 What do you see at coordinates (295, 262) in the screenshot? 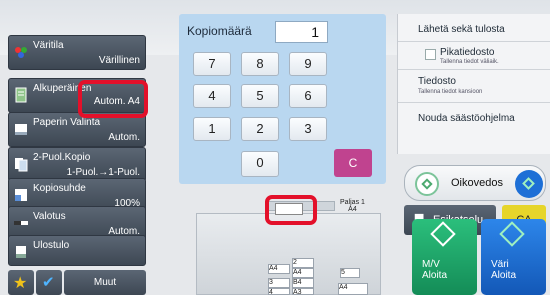
I see `tray-2-number: 2` at bounding box center [295, 262].